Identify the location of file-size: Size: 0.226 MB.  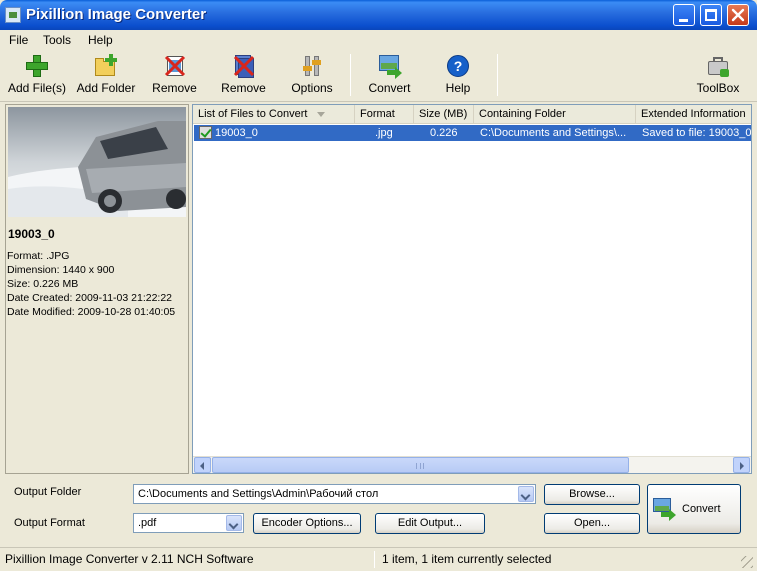
(43, 284).